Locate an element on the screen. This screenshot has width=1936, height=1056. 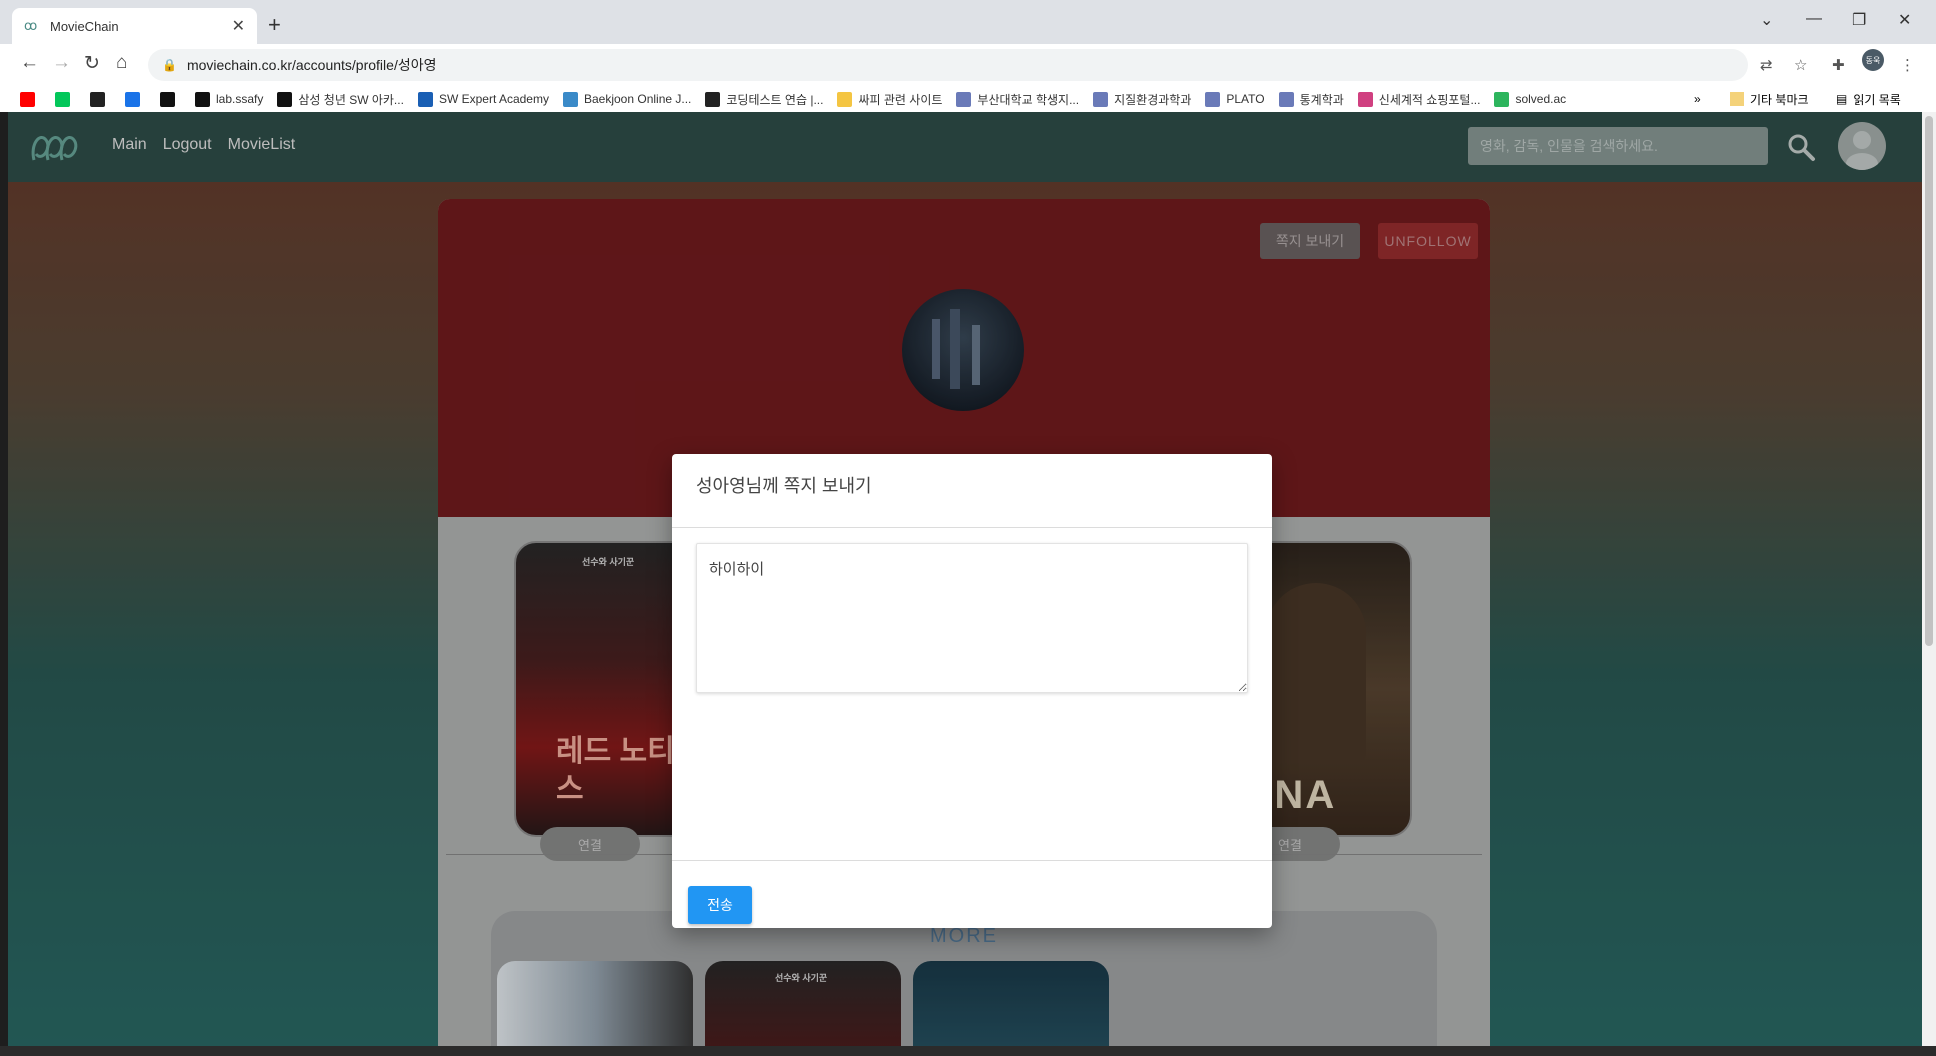
browser-profile-avatar: 동욱 is located at coordinates (1873, 60).